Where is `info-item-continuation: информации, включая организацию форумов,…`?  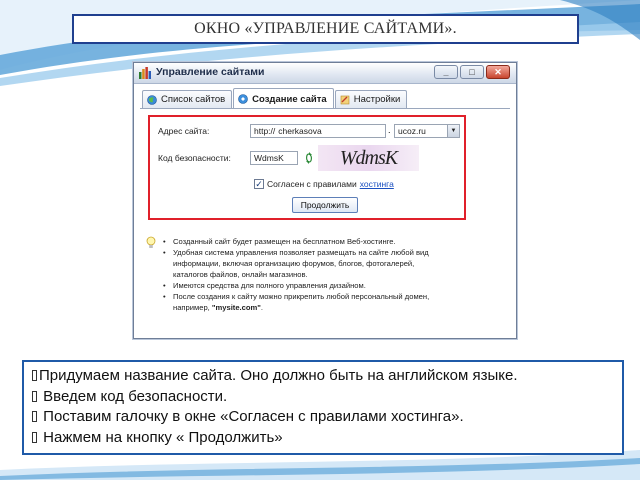 info-item-continuation: информации, включая организацию форумов,… is located at coordinates (294, 263).